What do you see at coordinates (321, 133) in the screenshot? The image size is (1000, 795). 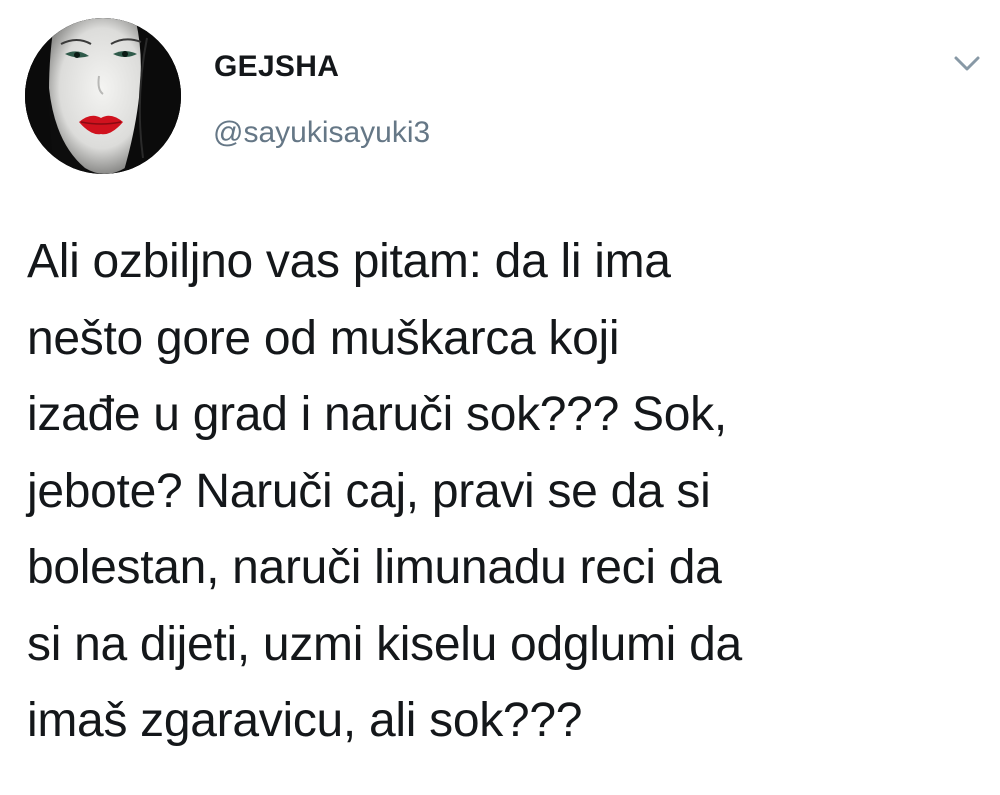 I see `user-handle: @sayukisayuki3` at bounding box center [321, 133].